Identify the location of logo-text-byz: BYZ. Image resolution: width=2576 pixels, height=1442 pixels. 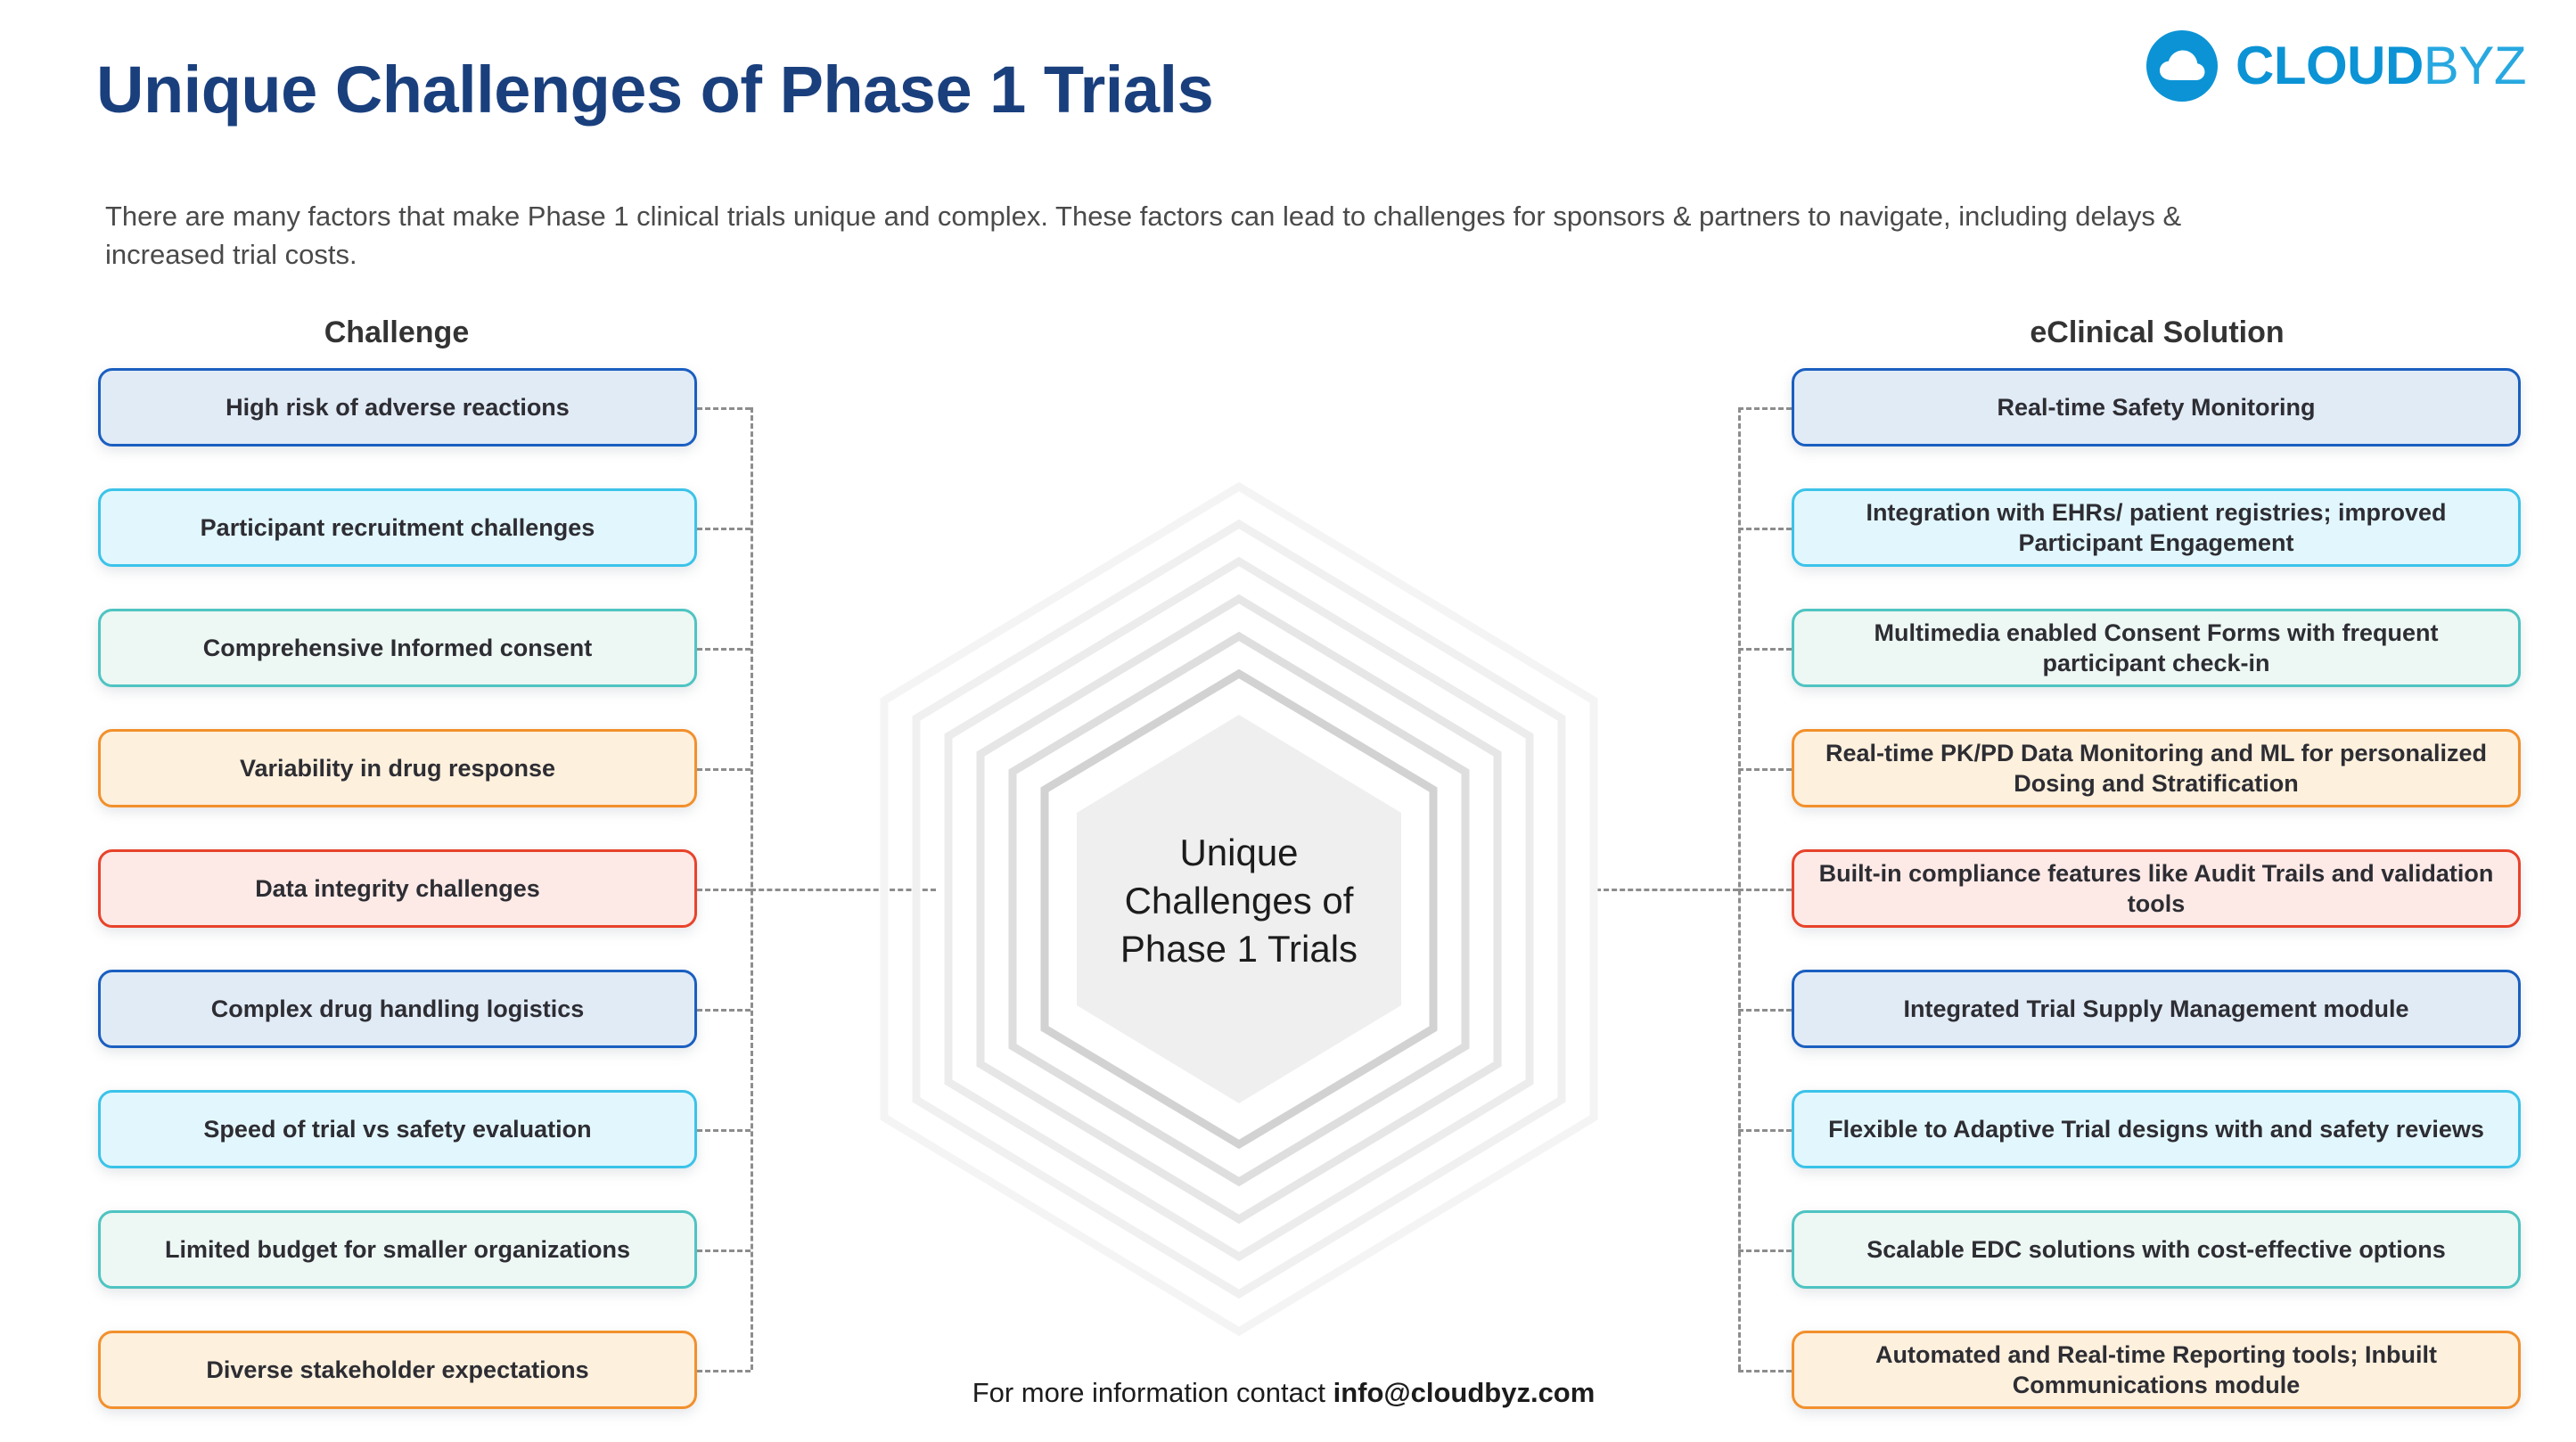
(2475, 65).